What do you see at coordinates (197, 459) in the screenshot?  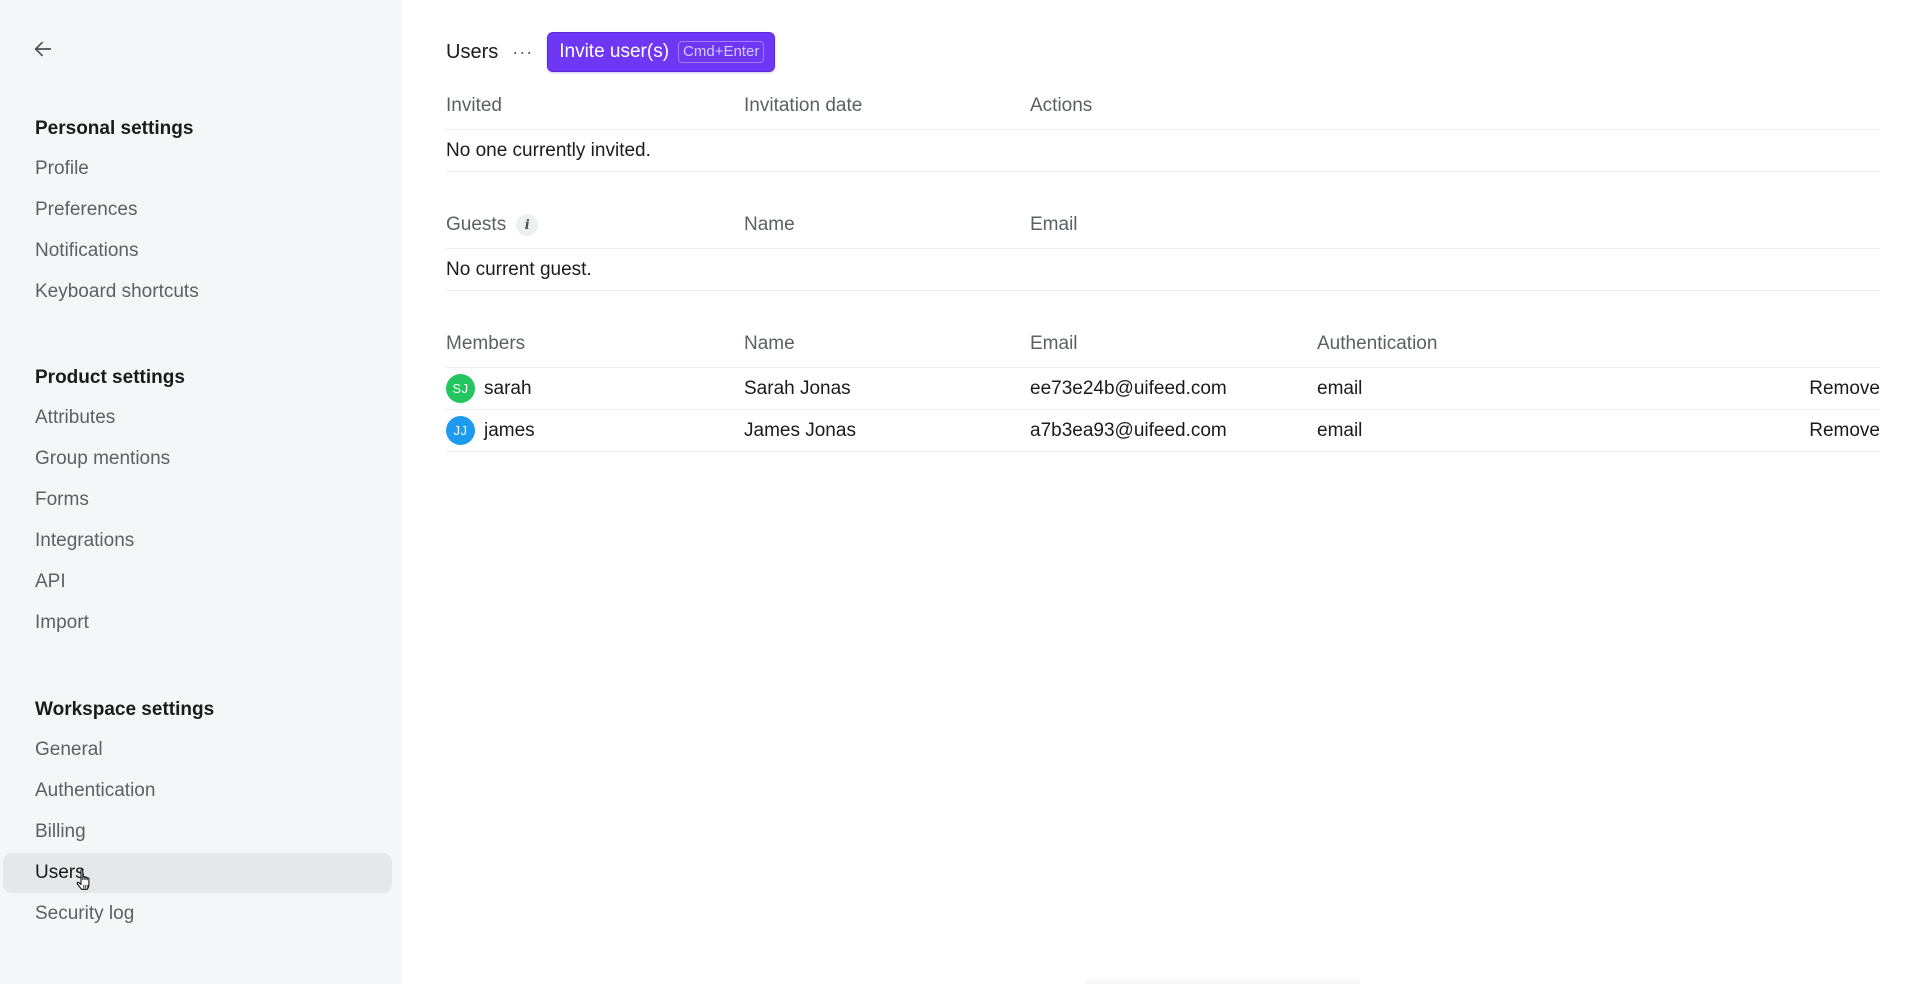 I see `sidebar-item-group-mentions: Group mentions` at bounding box center [197, 459].